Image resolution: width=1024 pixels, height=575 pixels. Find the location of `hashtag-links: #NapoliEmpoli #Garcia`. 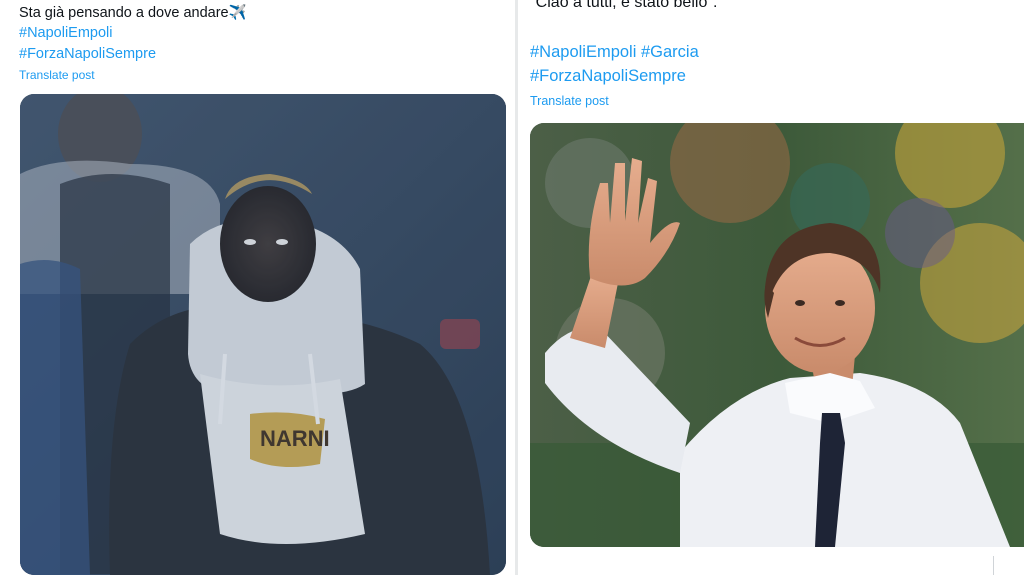

hashtag-links: #NapoliEmpoli #Garcia is located at coordinates (614, 52).